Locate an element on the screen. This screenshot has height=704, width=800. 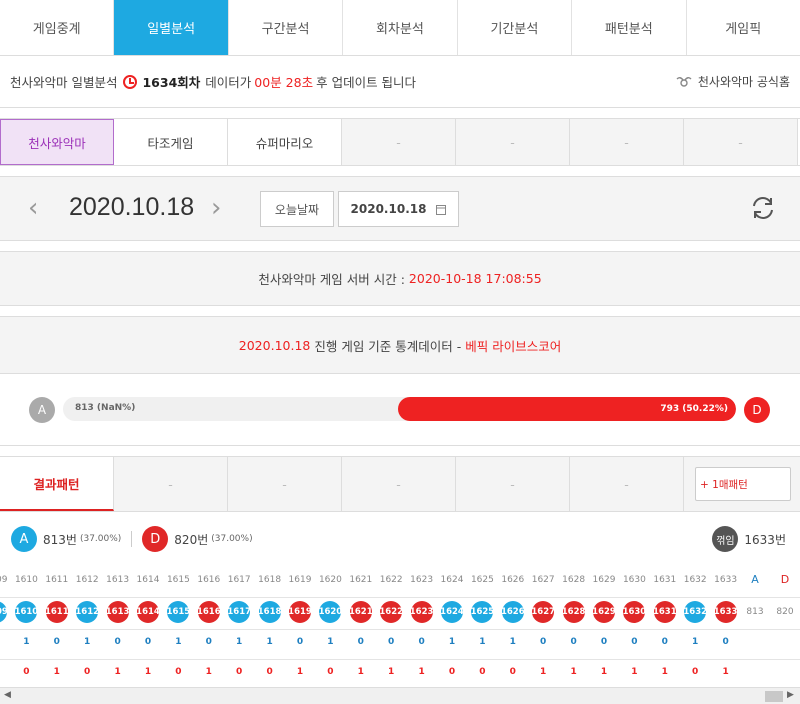
result-ball-cell: 1628 is located at coordinates (574, 612).